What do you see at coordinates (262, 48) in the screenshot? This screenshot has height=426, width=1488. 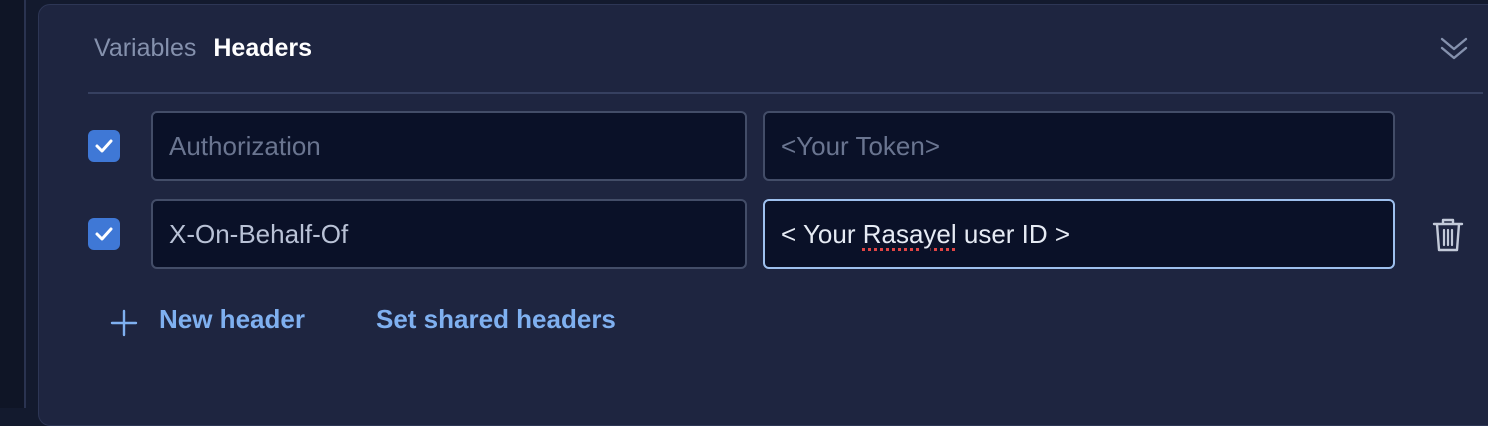 I see `tab-headers: Headers` at bounding box center [262, 48].